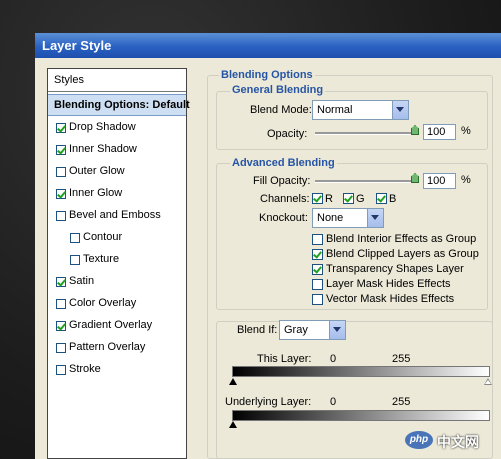 Image resolution: width=501 pixels, height=459 pixels. What do you see at coordinates (103, 303) in the screenshot?
I see `sidebar-item-label: Color Overlay` at bounding box center [103, 303].